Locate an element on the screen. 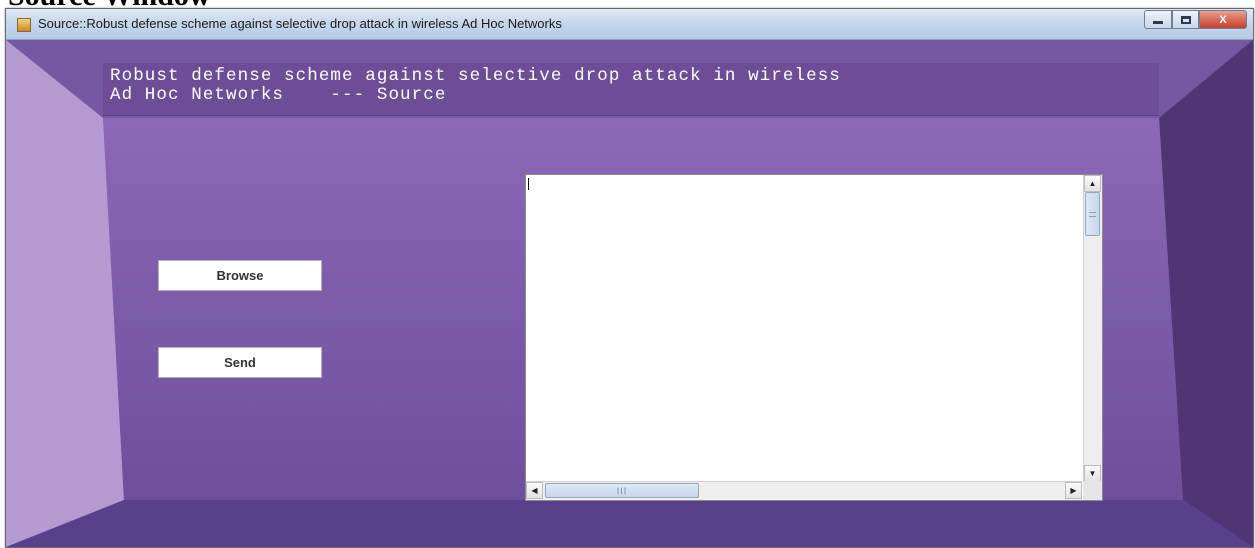 The image size is (1255, 548). arrow-up-icon: ▲ is located at coordinates (1092, 183).